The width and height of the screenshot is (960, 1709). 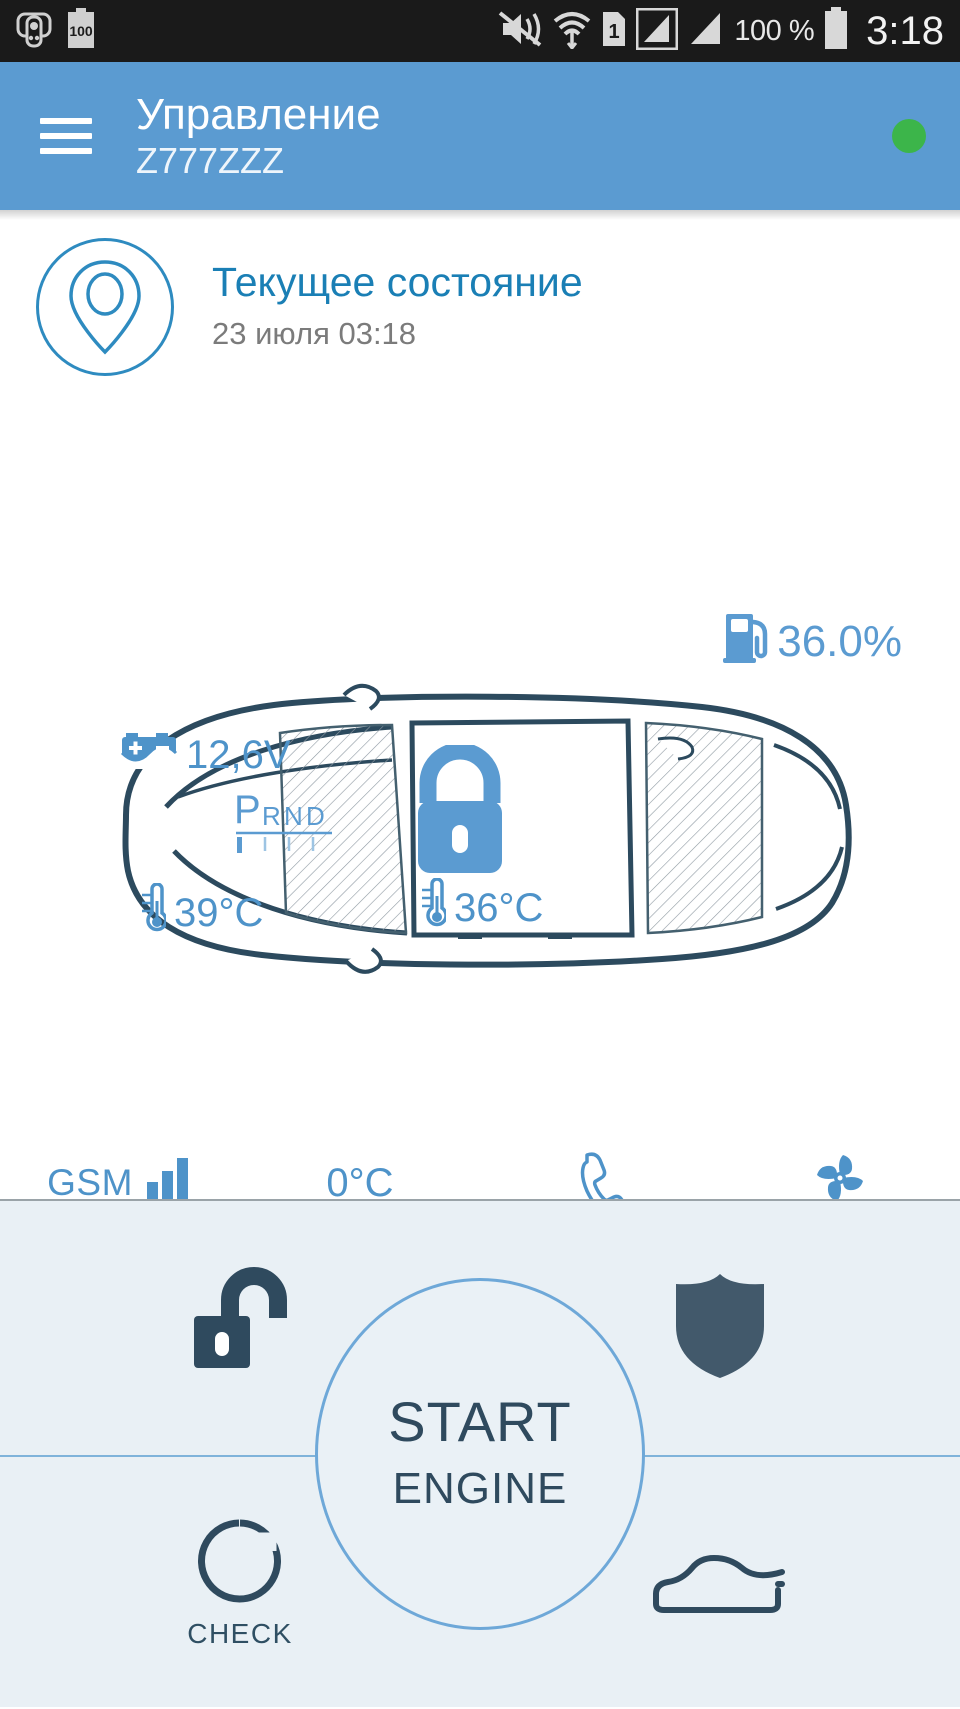 I want to click on location-pin-icon, so click(x=105, y=307).